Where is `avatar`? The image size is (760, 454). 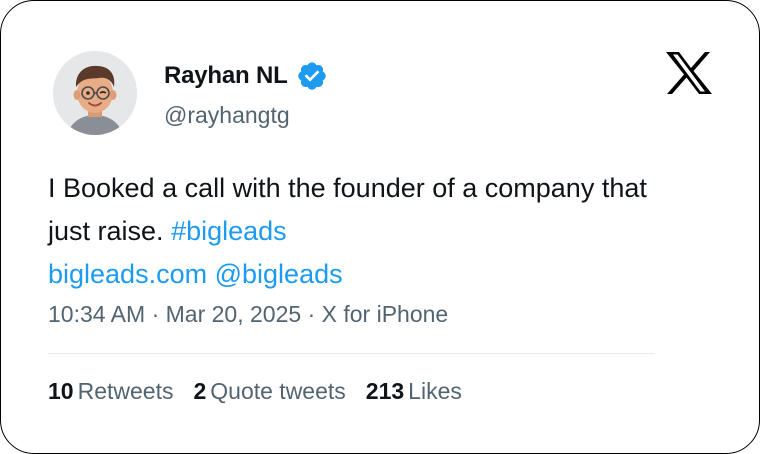 avatar is located at coordinates (95, 93).